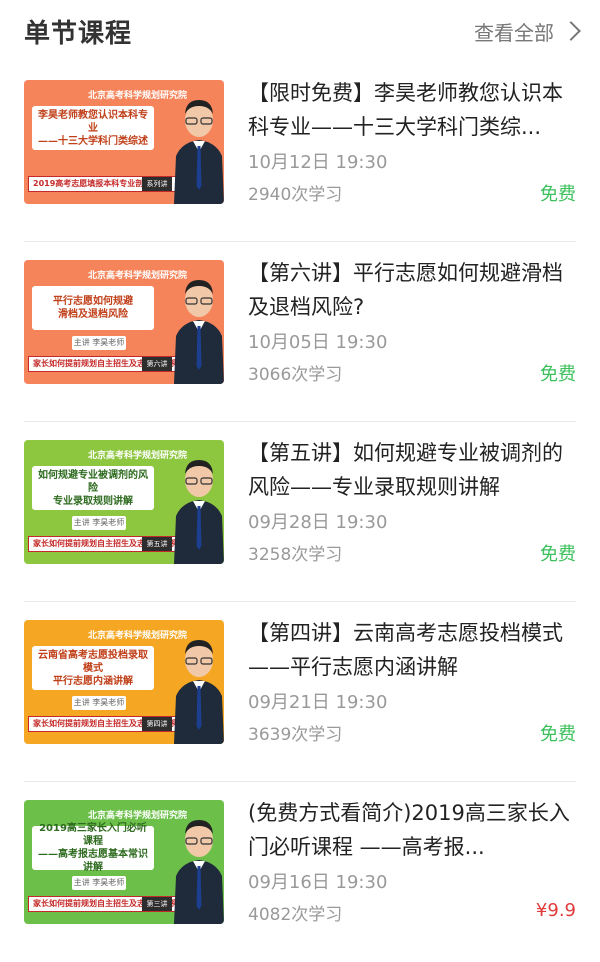 The width and height of the screenshot is (600, 962). I want to click on view-all-label: 查看全部, so click(514, 32).